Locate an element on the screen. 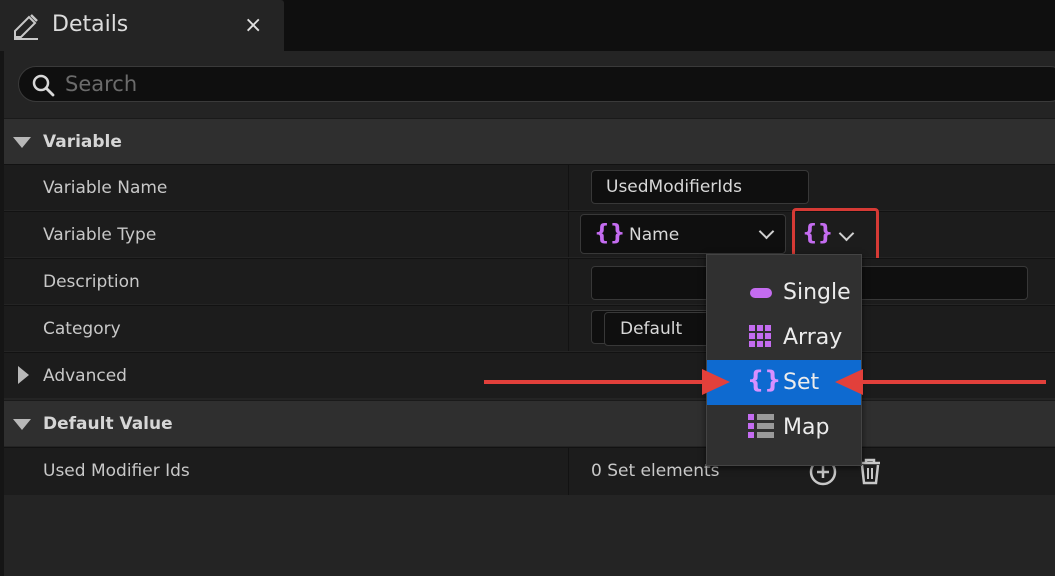  row-label: Used Modifier Ids is located at coordinates (116, 471).